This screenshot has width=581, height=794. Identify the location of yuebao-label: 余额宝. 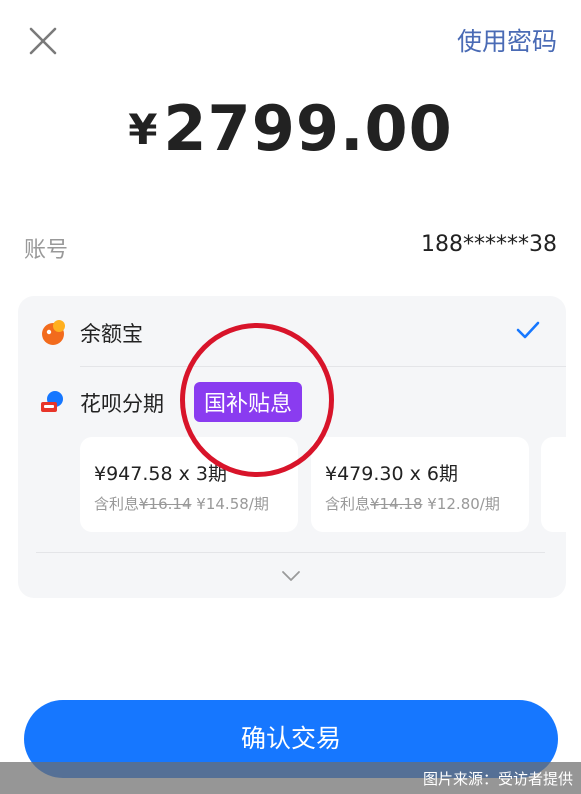
(111, 334).